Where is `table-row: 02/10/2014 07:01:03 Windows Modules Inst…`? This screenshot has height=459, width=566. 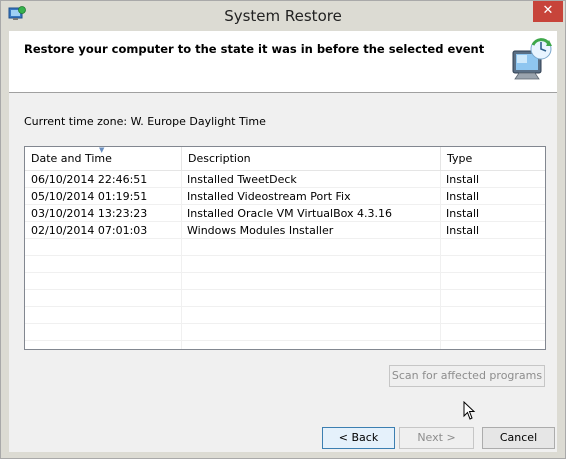 table-row: 02/10/2014 07:01:03 Windows Modules Inst… is located at coordinates (285, 230).